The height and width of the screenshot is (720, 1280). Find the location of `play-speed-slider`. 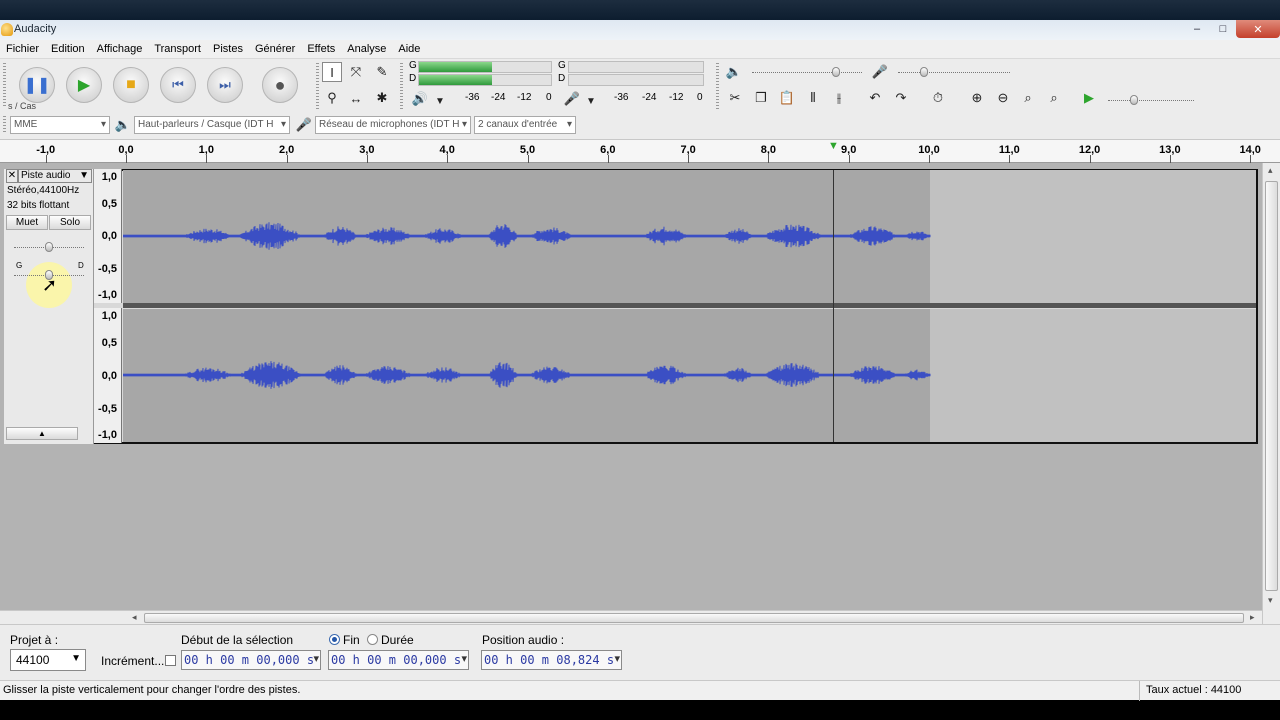

play-speed-slider is located at coordinates (1151, 100).